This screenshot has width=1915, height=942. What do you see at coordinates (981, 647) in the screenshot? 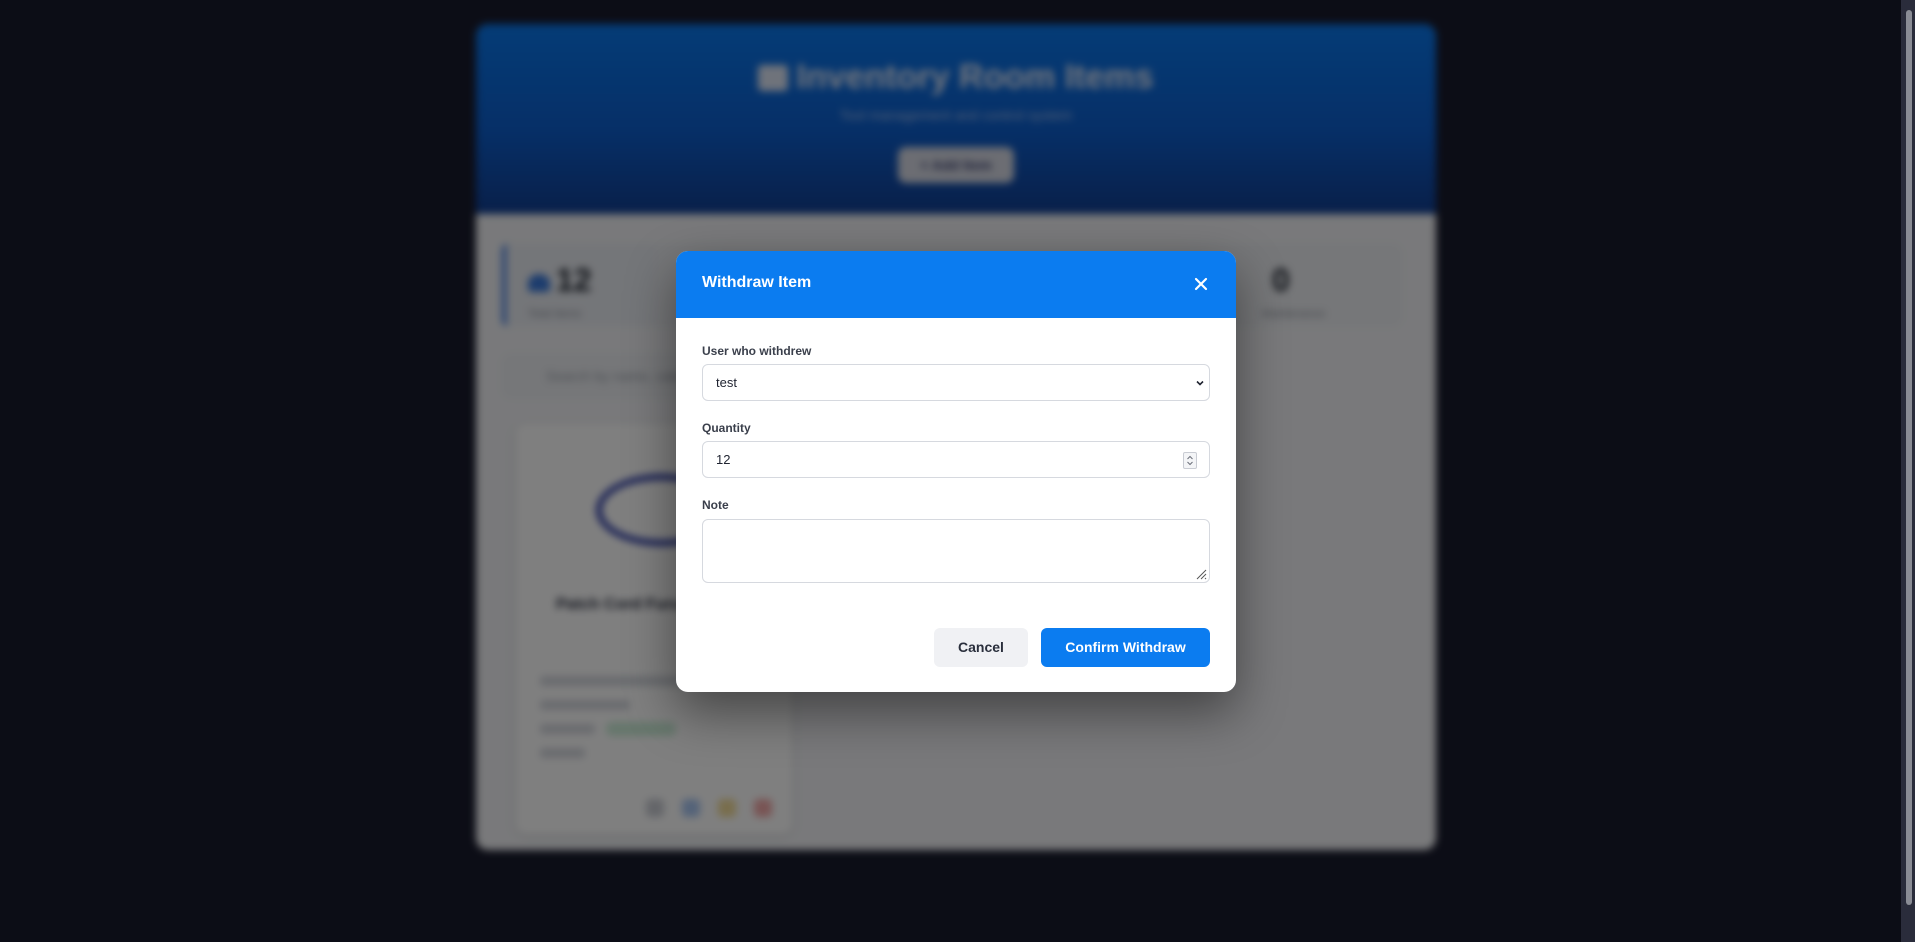
I see `cancel-button: Cancel` at bounding box center [981, 647].